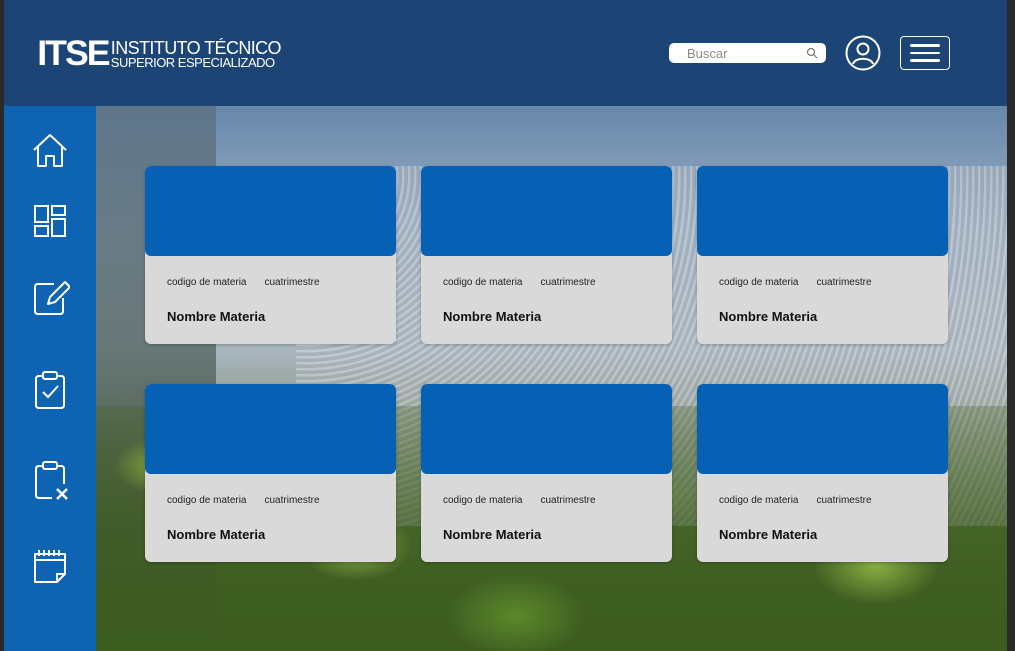 This screenshot has height=651, width=1015. Describe the element at coordinates (863, 53) in the screenshot. I see `user-circle-icon` at that location.